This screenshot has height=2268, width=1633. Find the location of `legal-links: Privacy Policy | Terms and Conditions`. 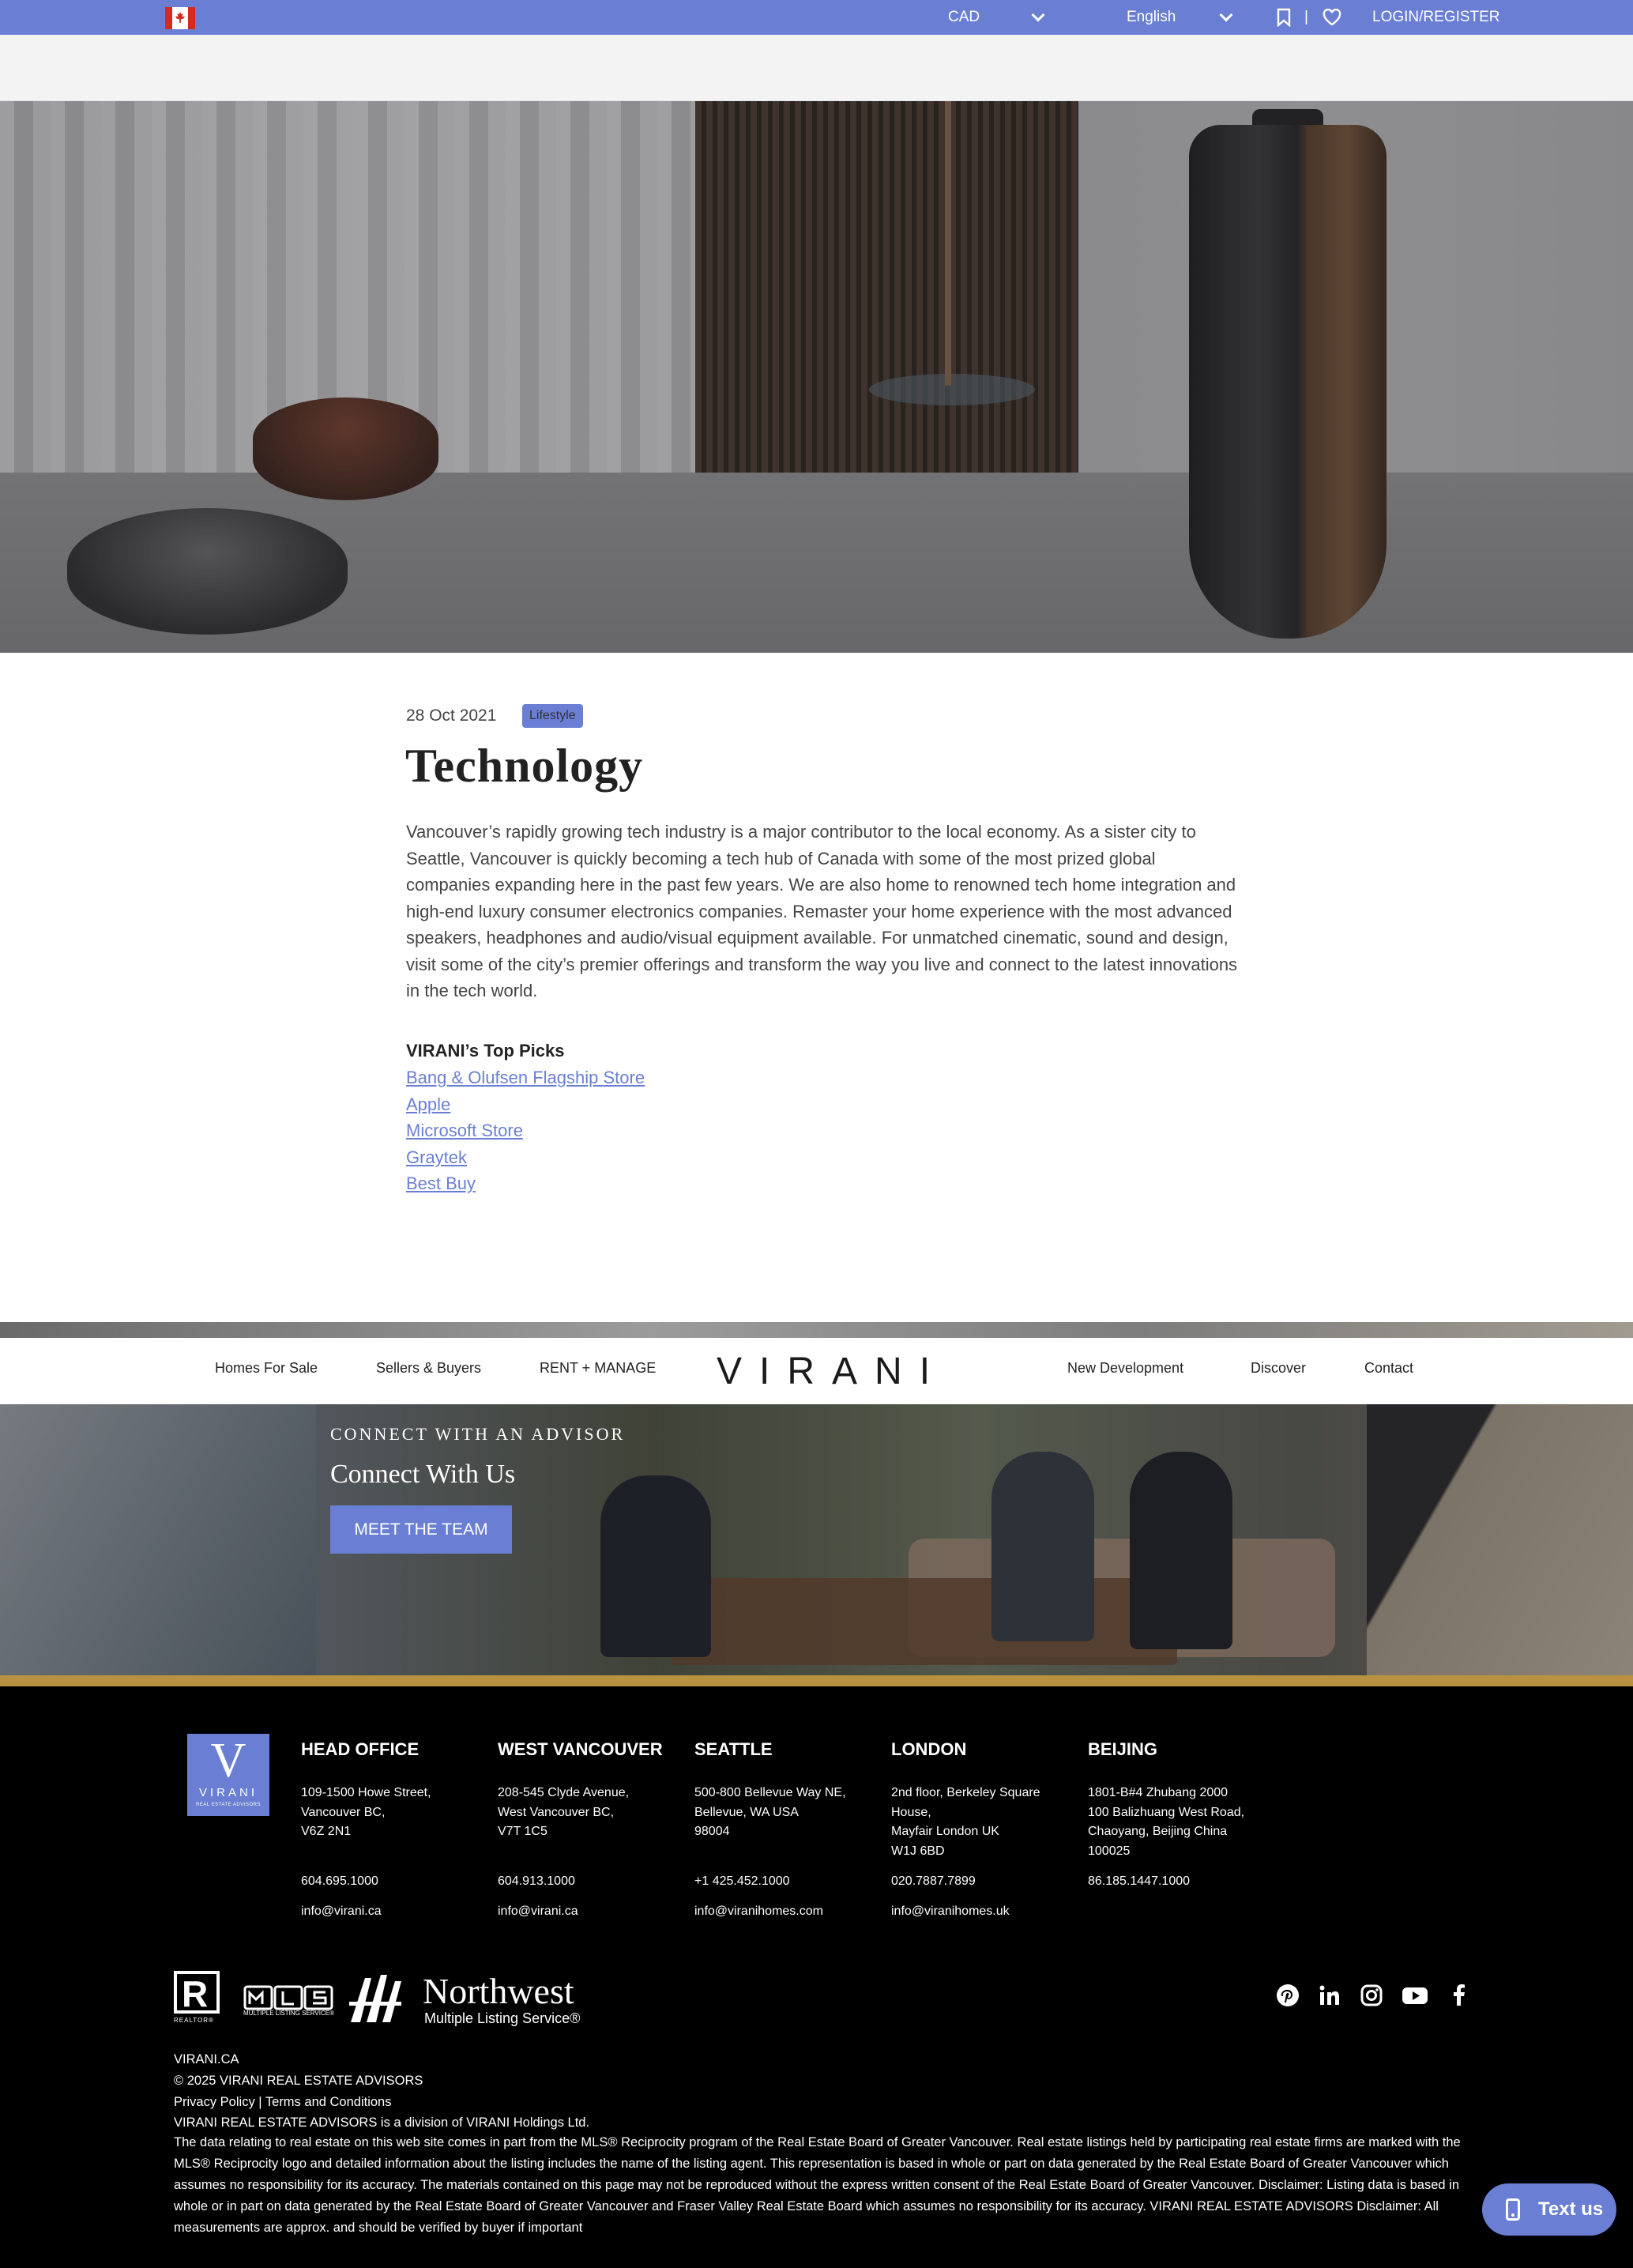

legal-links: Privacy Policy | Terms and Conditions is located at coordinates (282, 2102).